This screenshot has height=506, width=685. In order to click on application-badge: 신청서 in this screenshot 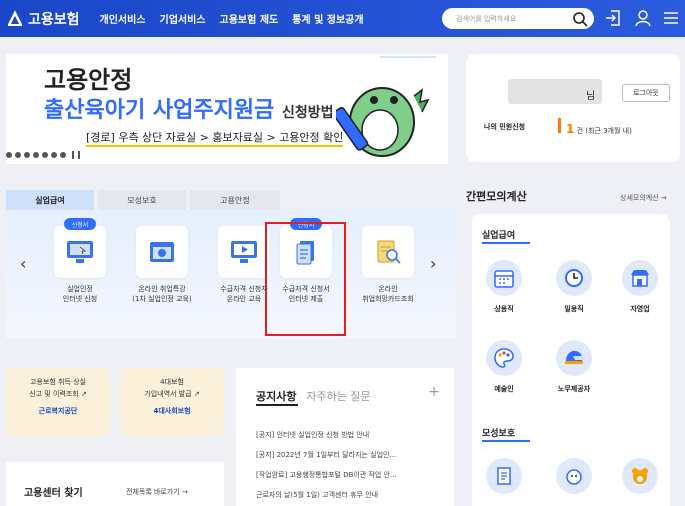, I will do `click(80, 224)`.